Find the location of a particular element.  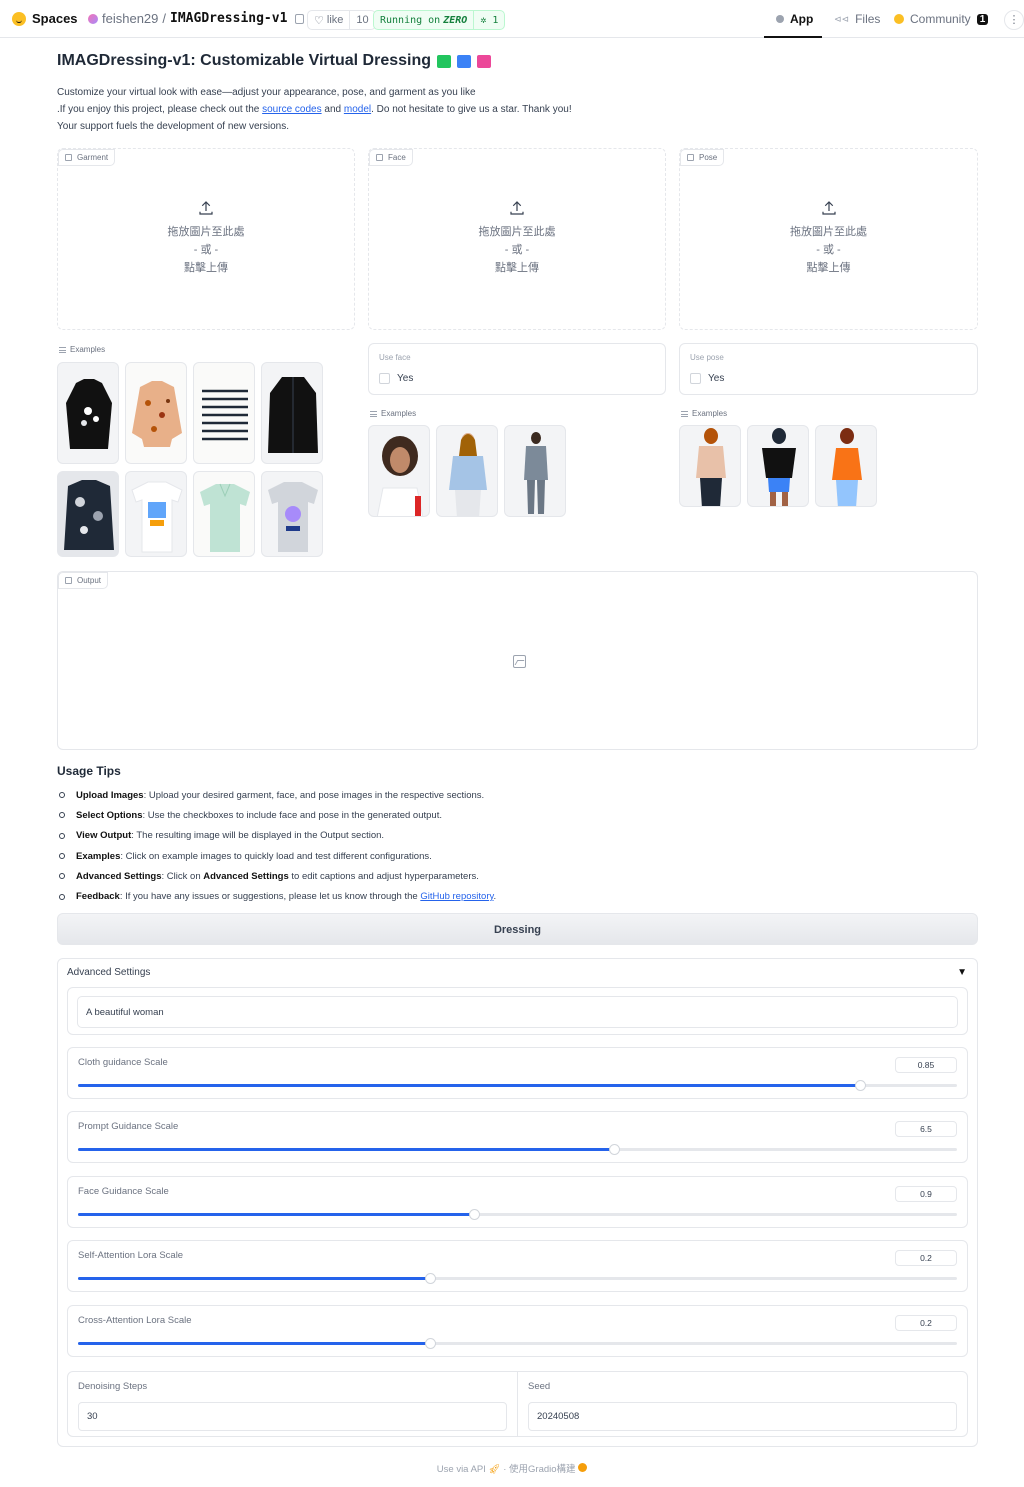

pose-examples-label: Examples is located at coordinates (704, 413).